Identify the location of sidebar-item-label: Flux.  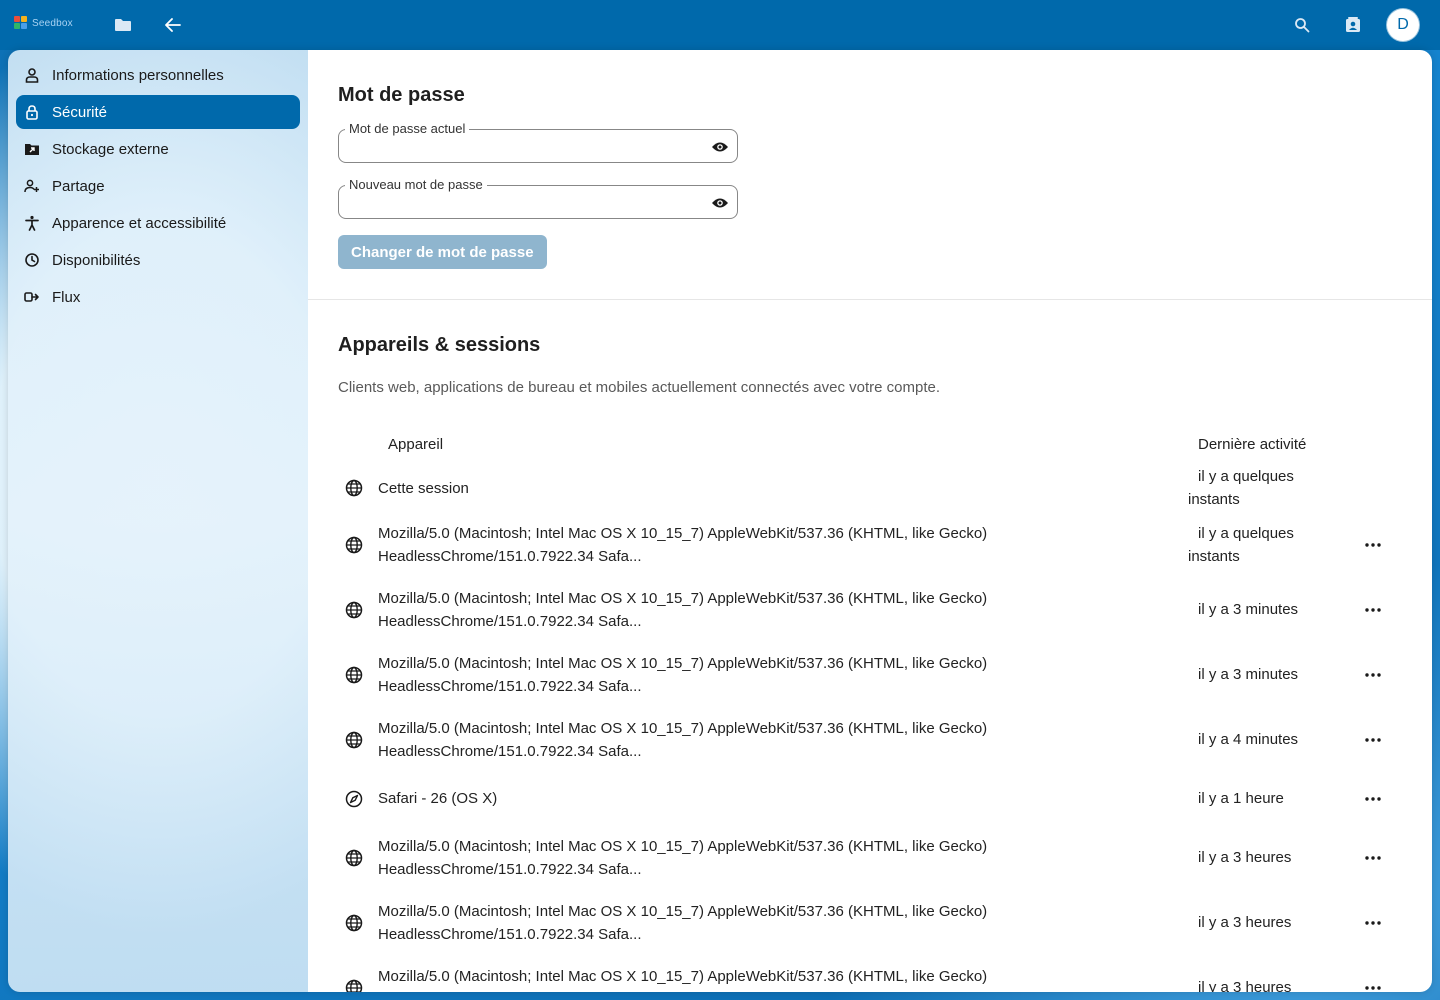
(66, 297).